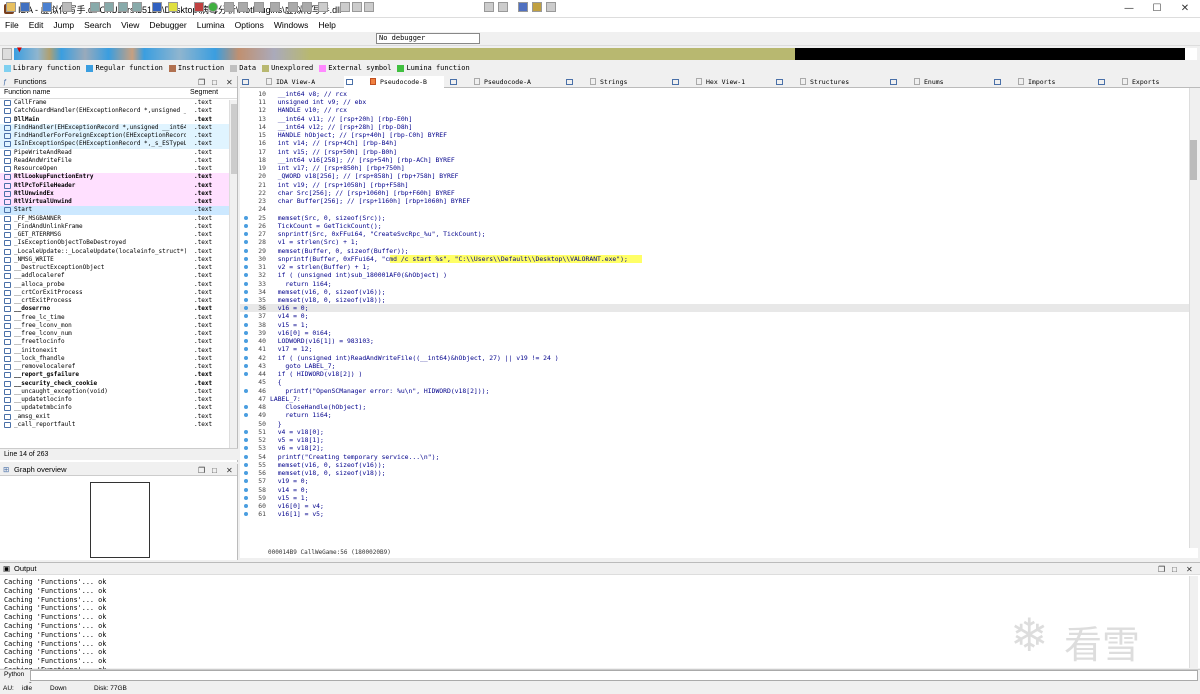  I want to click on menu-debugger: Debugger, so click(167, 25).